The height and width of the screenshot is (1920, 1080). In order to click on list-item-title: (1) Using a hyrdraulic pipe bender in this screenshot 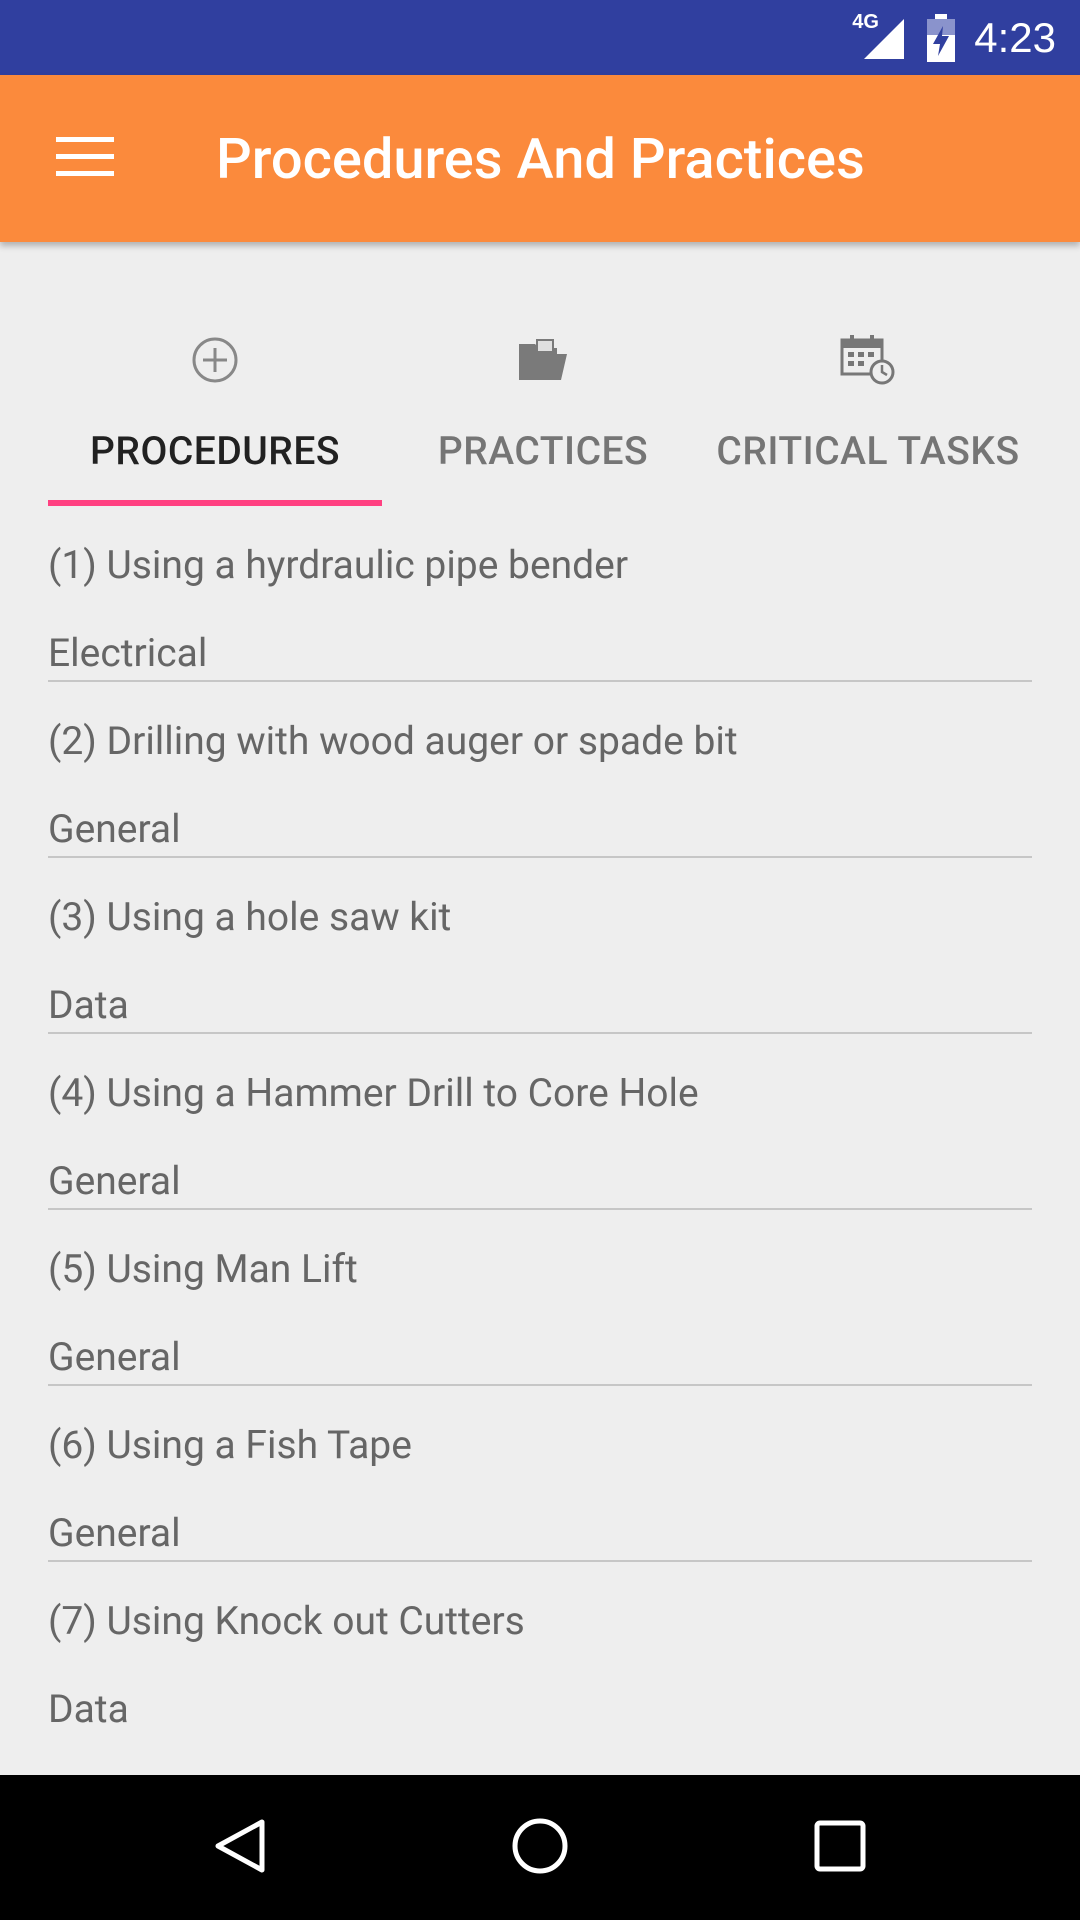, I will do `click(338, 565)`.